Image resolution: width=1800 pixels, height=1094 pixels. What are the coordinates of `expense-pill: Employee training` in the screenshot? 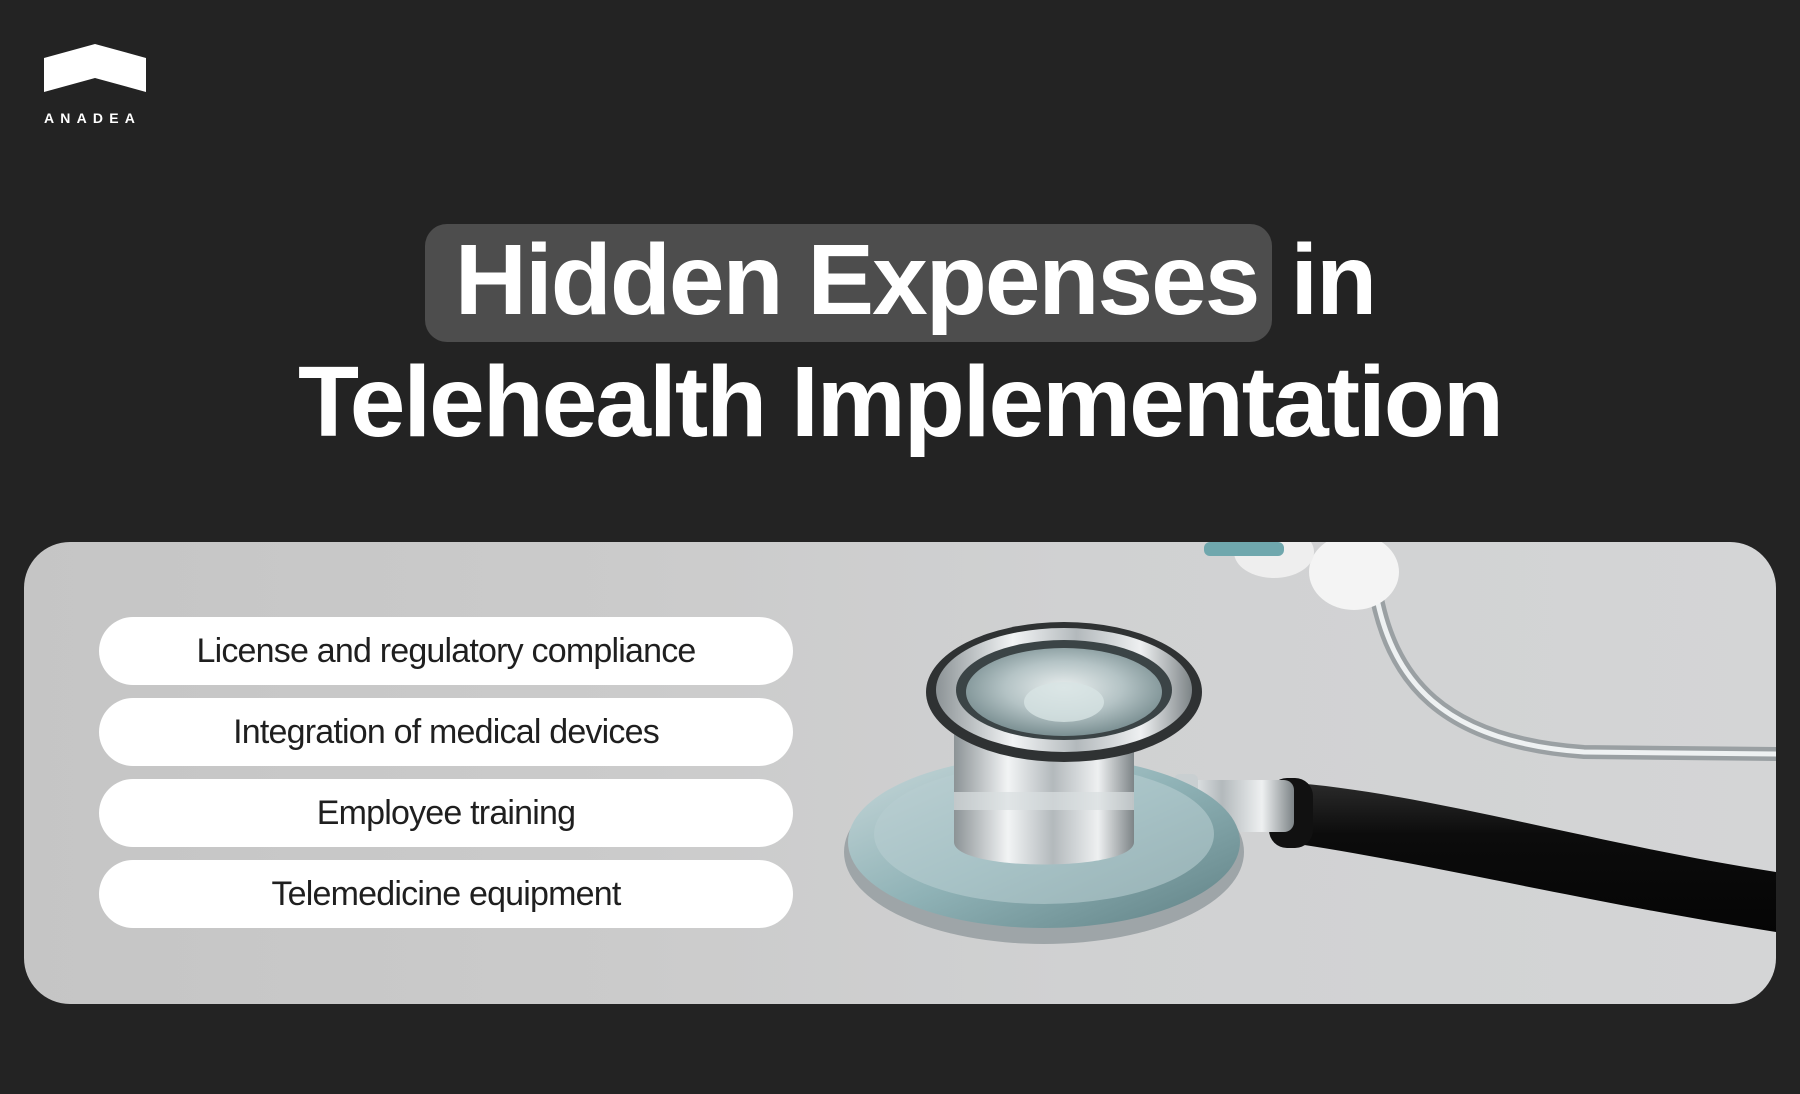 It's located at (446, 813).